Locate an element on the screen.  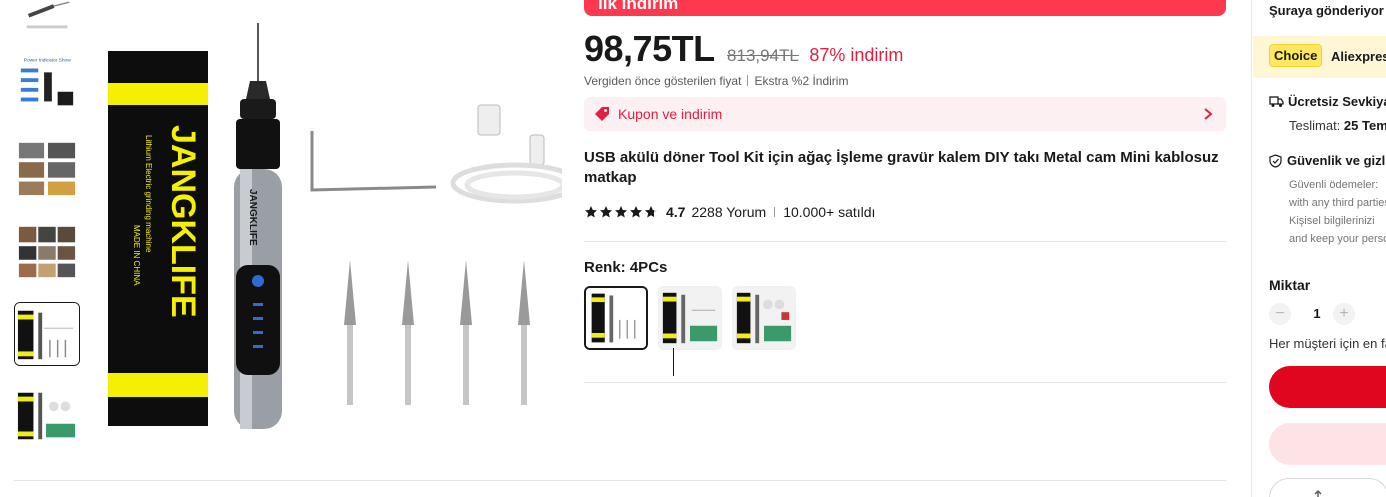
delivery-date: 25 Temmuz is located at coordinates (1364, 125).